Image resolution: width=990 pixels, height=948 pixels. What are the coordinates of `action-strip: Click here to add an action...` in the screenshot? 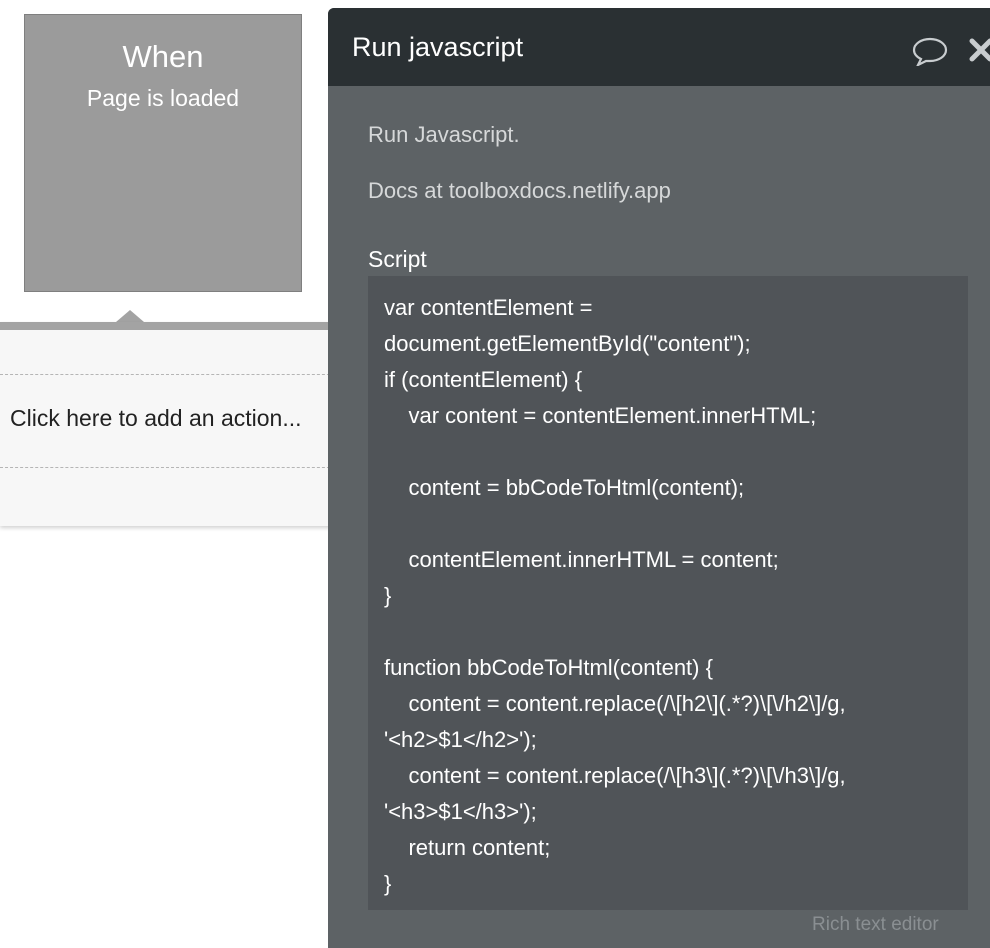 It's located at (170, 424).